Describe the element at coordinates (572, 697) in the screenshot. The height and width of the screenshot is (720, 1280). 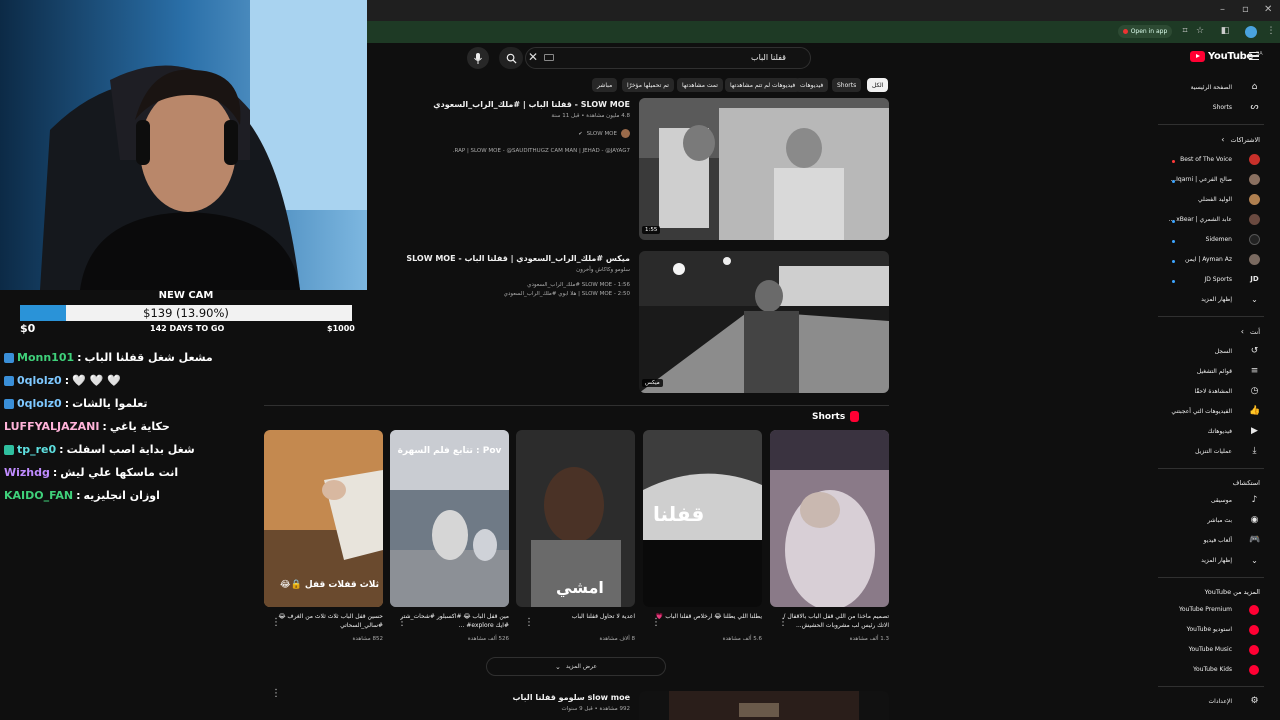
I see `video-title: slow moe سلومو قفلنا الباب` at that location.